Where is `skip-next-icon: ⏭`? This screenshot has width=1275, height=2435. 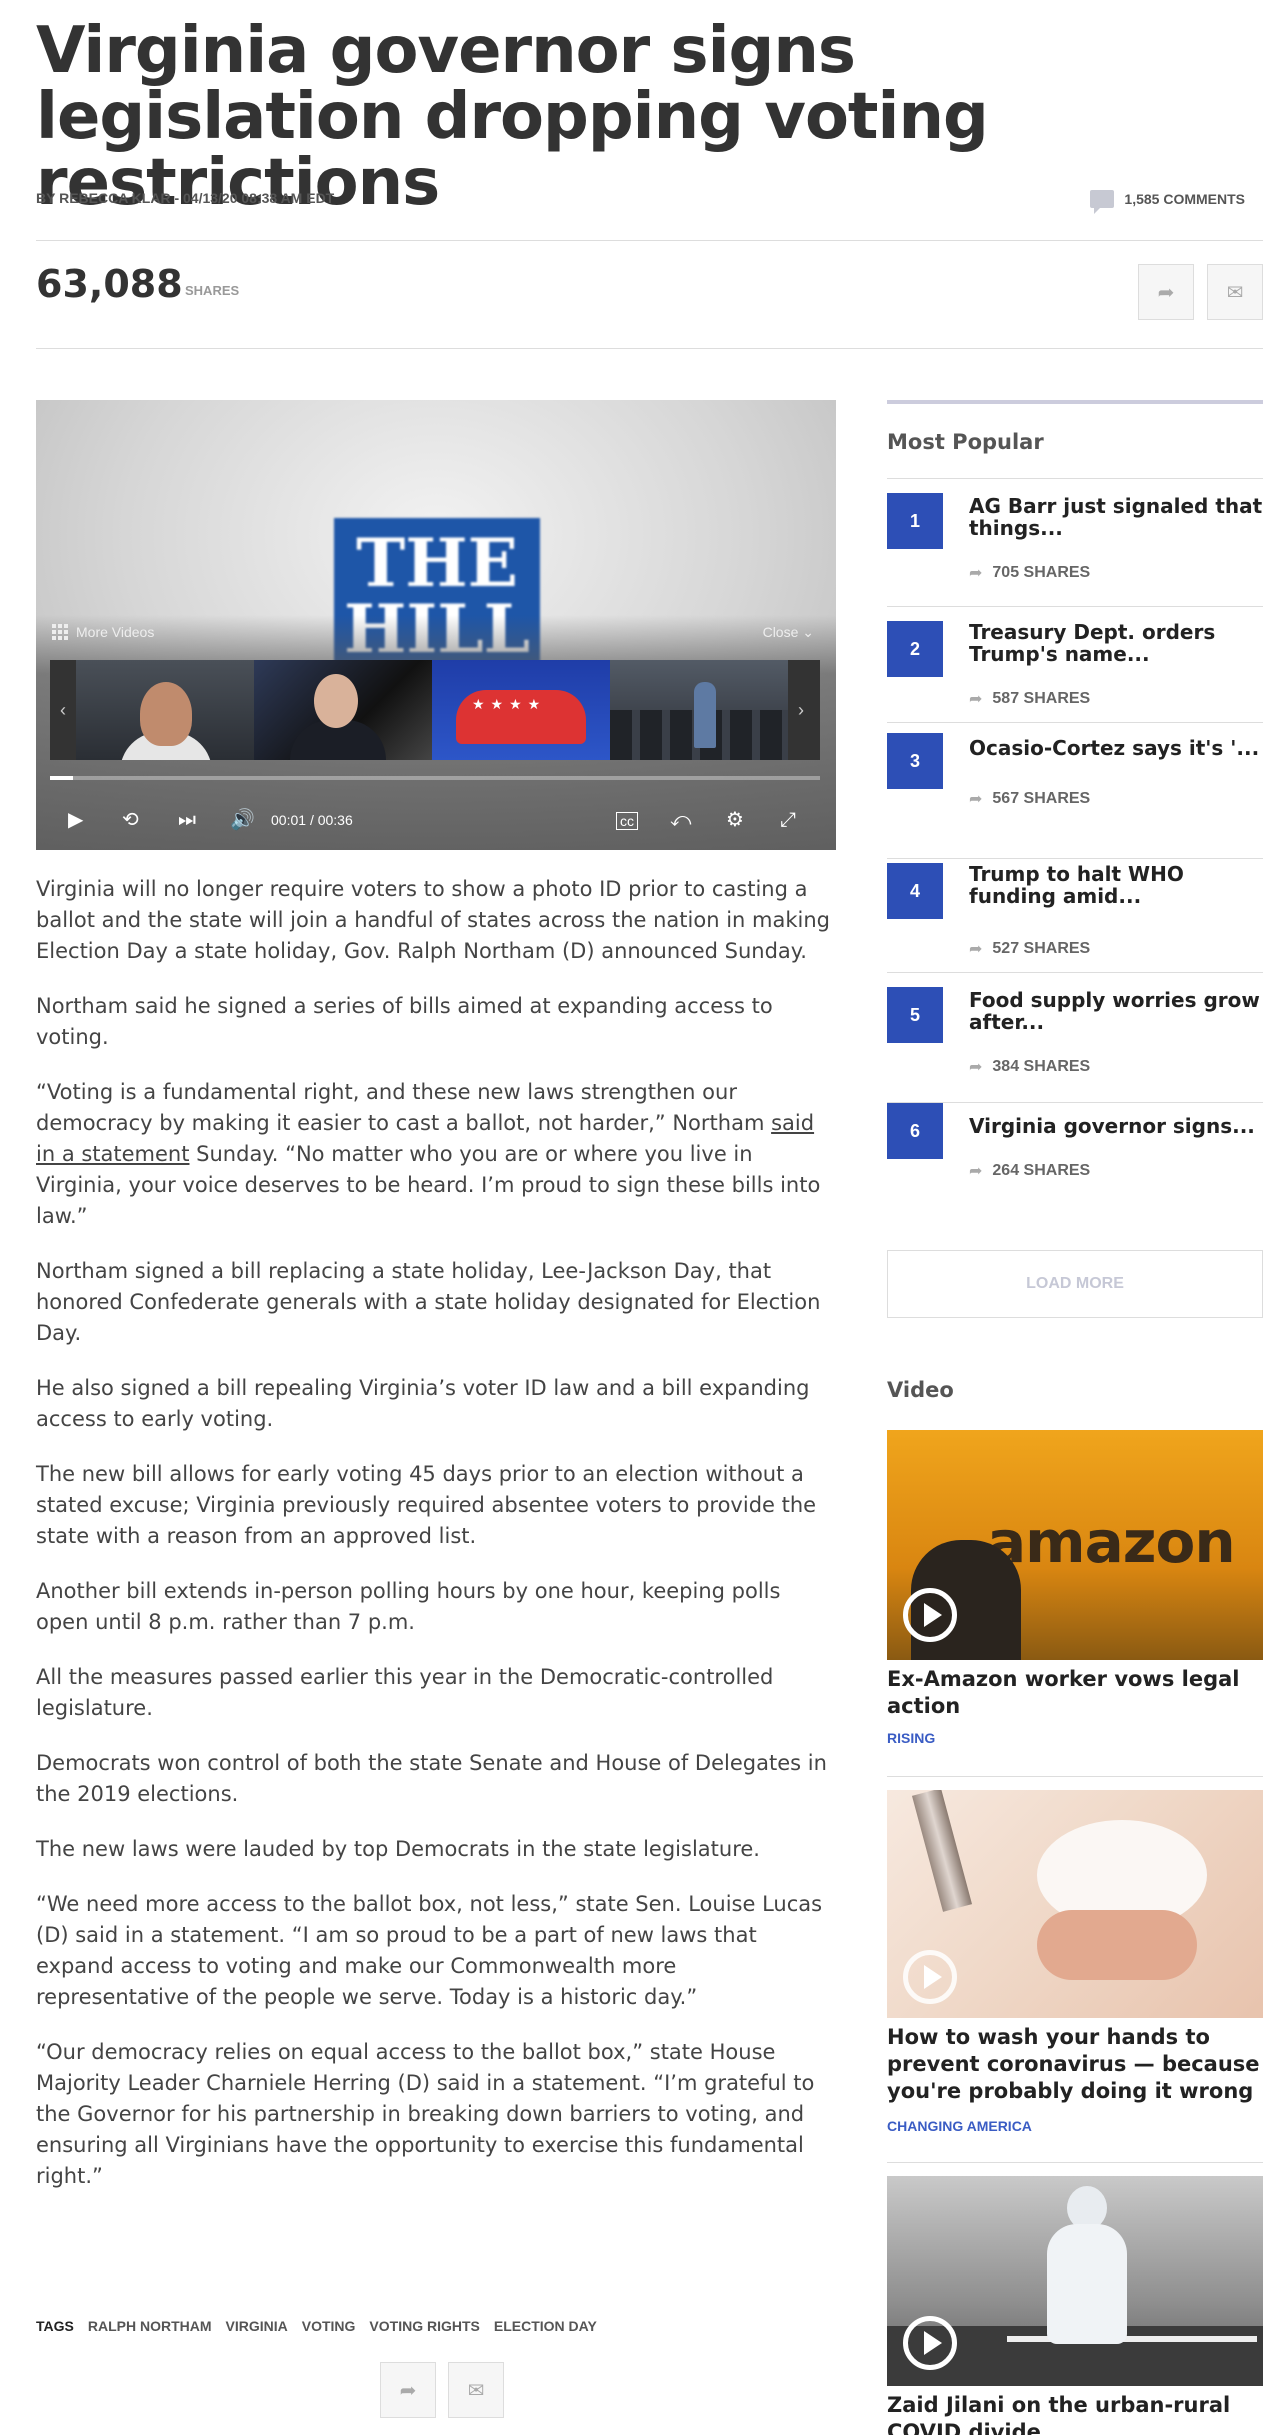 skip-next-icon: ⏭ is located at coordinates (187, 820).